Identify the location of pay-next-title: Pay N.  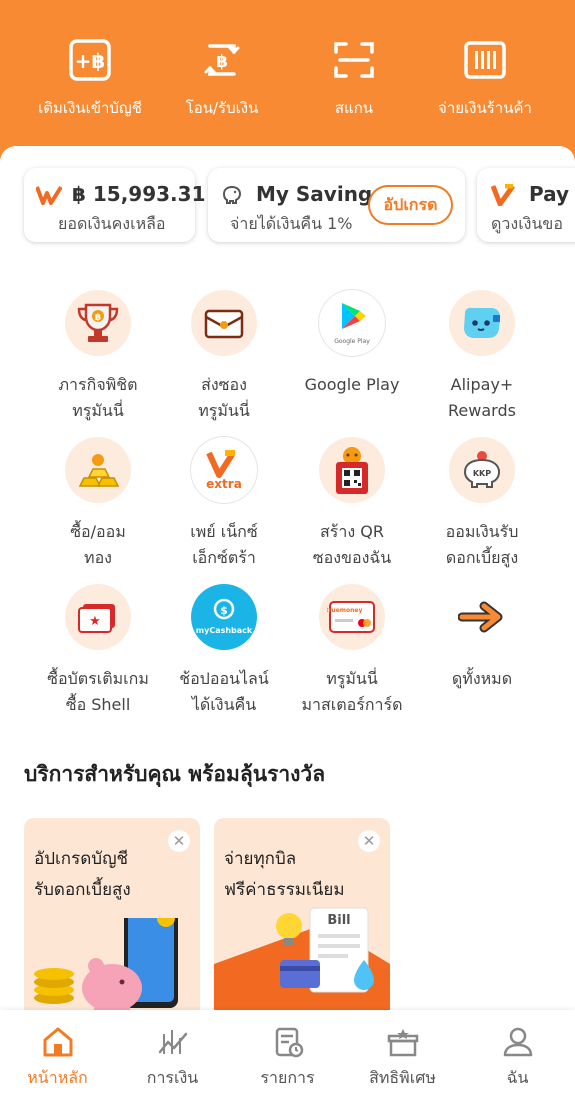
(552, 194).